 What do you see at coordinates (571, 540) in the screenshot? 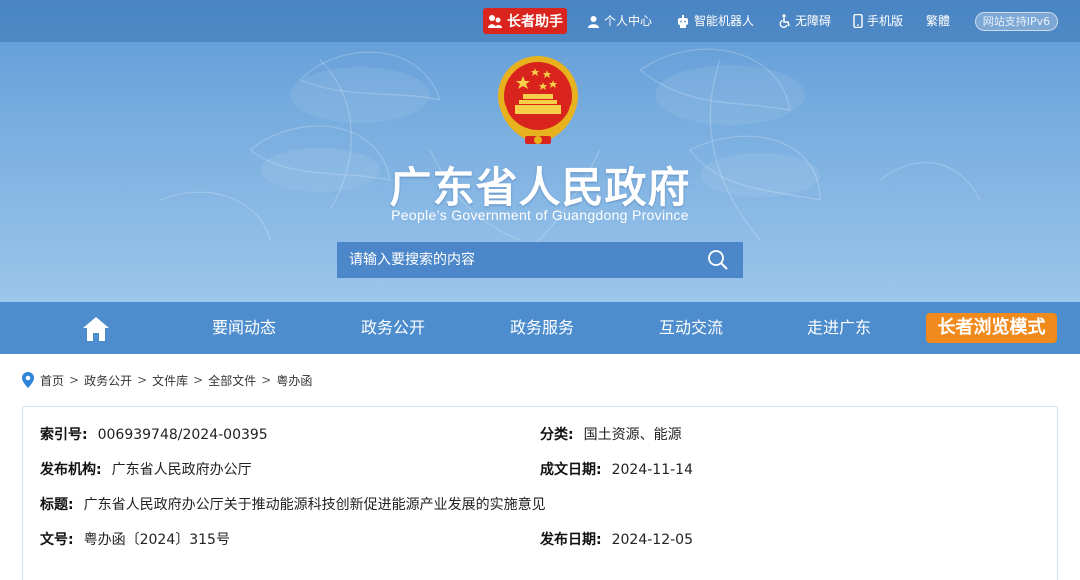
I see `published-date-label: 发布日期:` at bounding box center [571, 540].